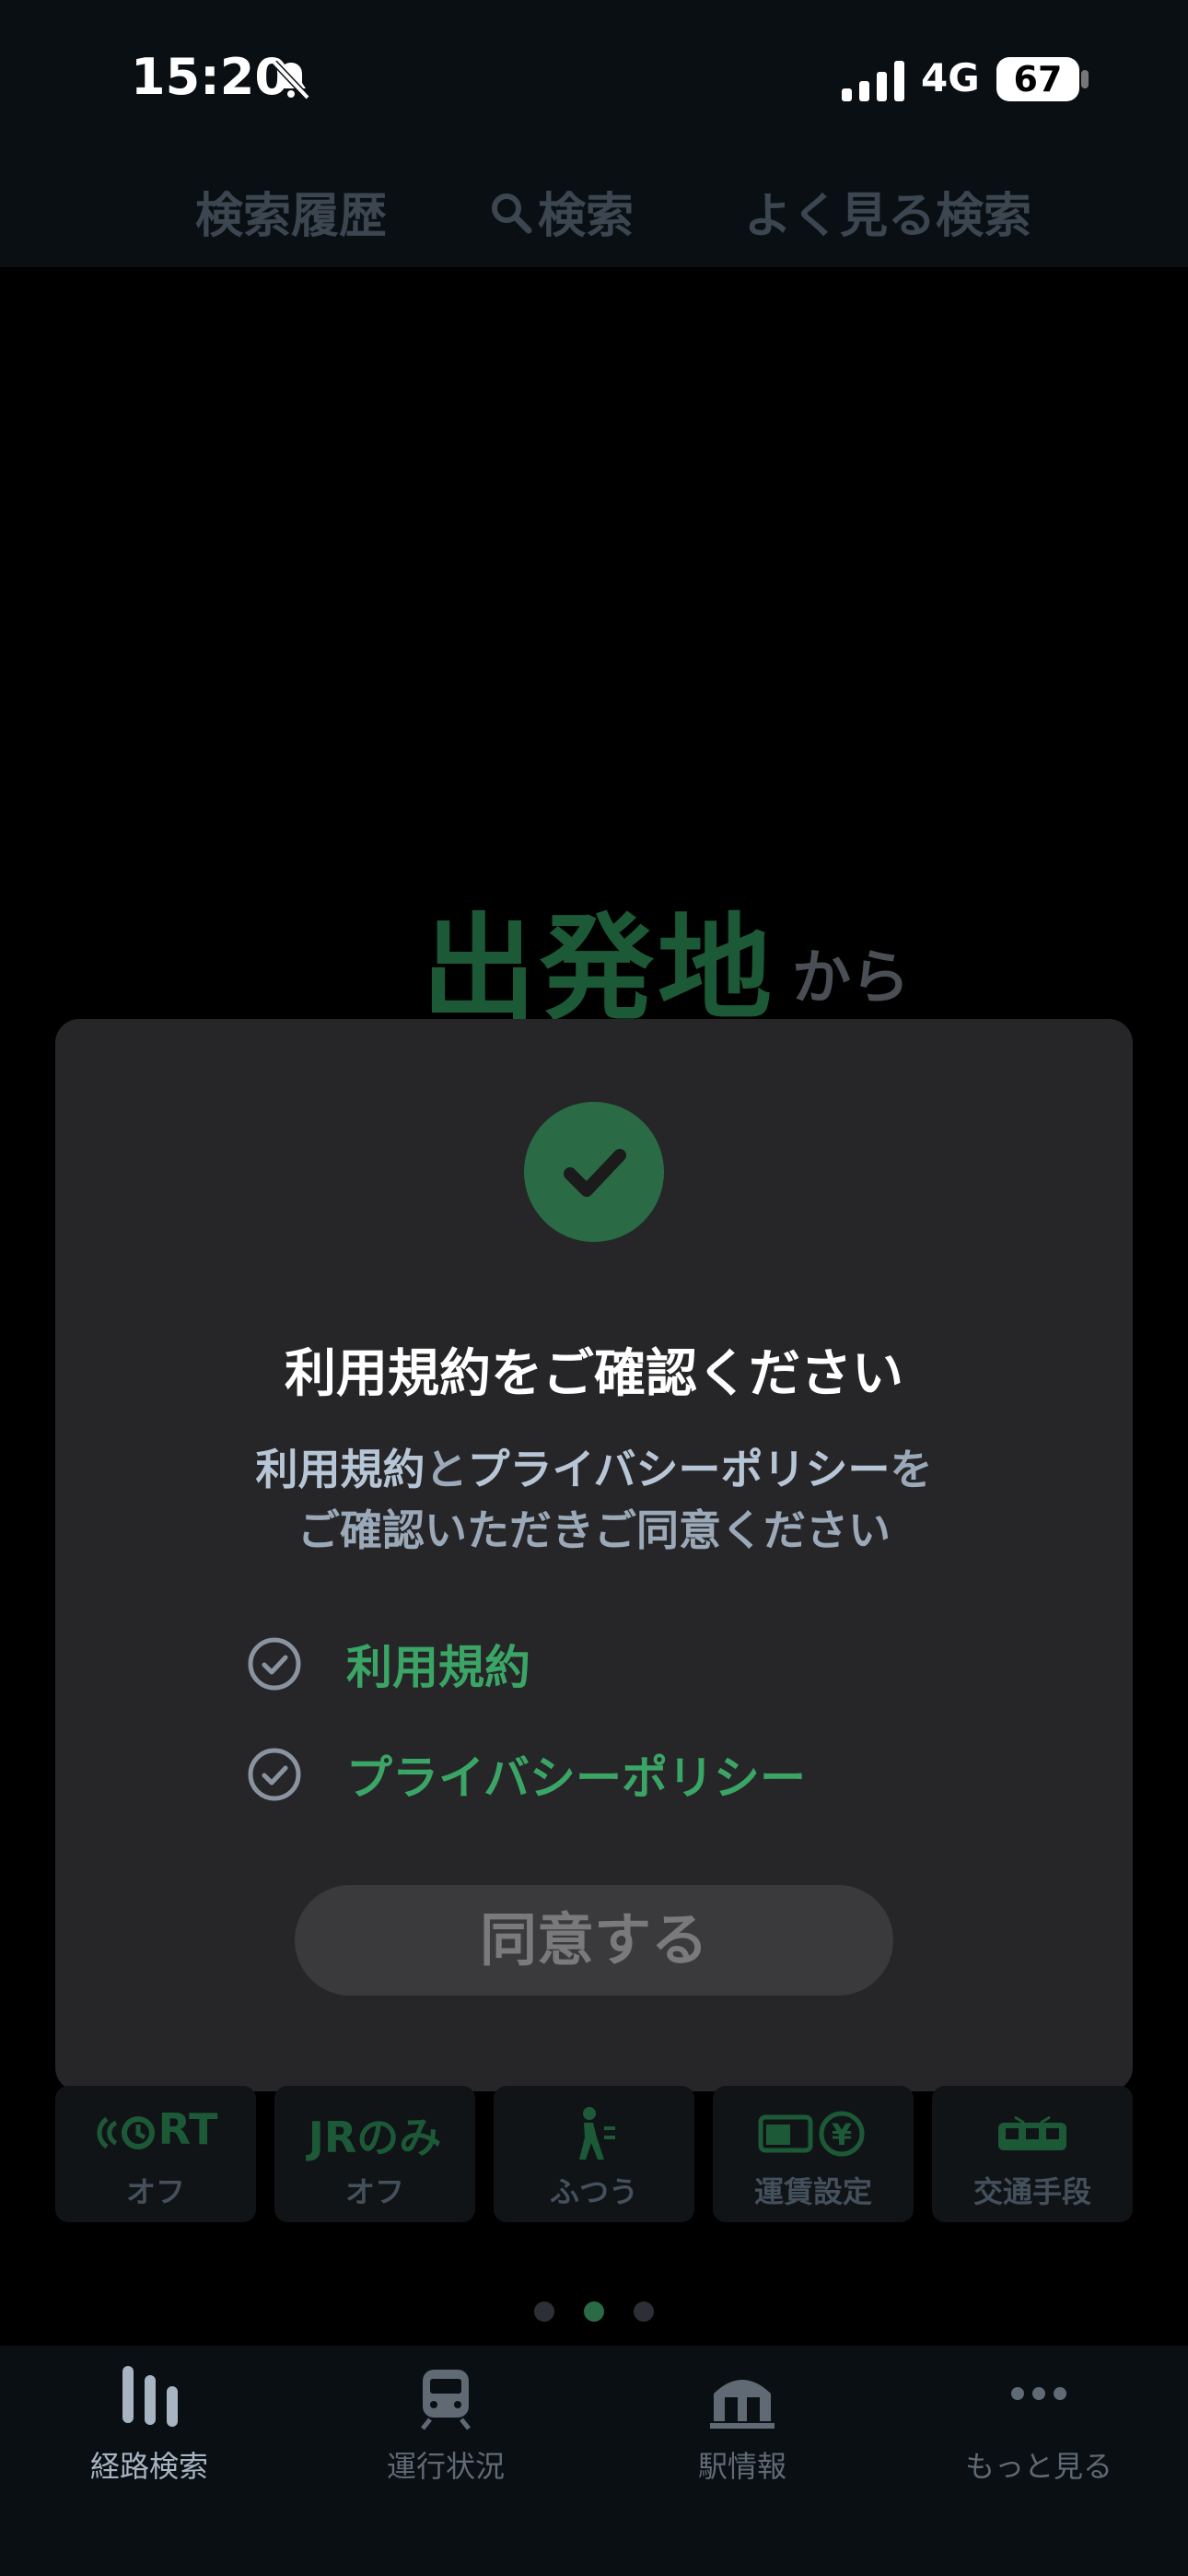 Image resolution: width=1188 pixels, height=2576 pixels. What do you see at coordinates (291, 80) in the screenshot?
I see `bell-muted-icon` at bounding box center [291, 80].